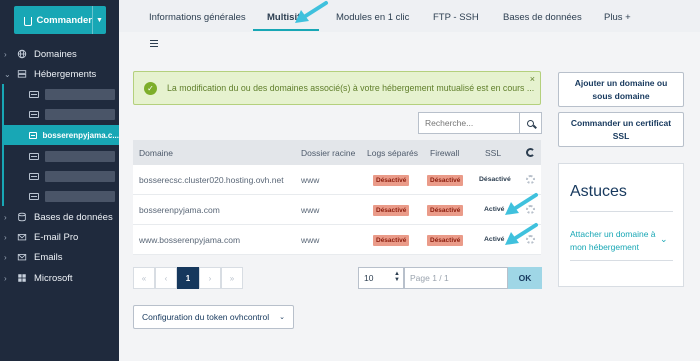  What do you see at coordinates (188, 278) in the screenshot?
I see `current-page-button: 1` at bounding box center [188, 278].